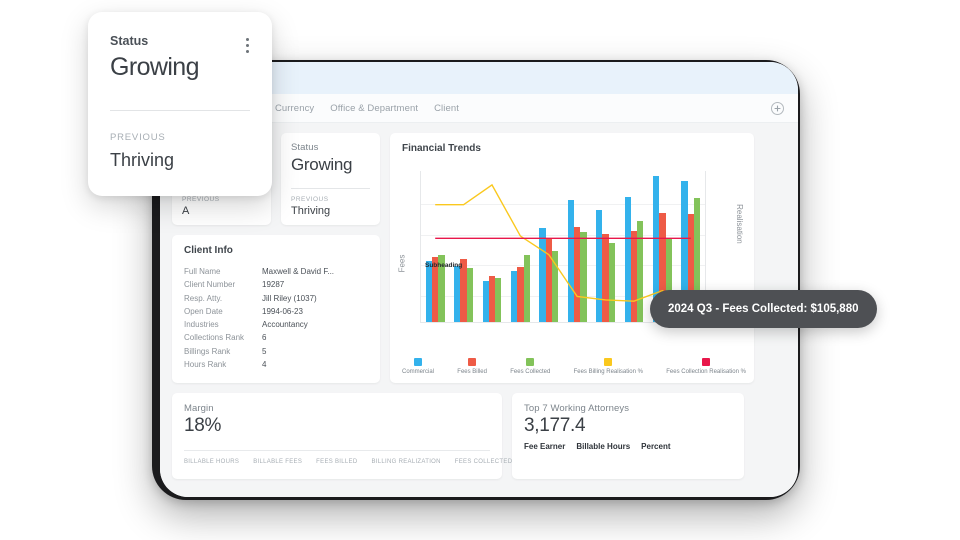 This screenshot has height=540, width=960. Describe the element at coordinates (282, 311) in the screenshot. I see `client-info-value: 1994-06-23` at that location.